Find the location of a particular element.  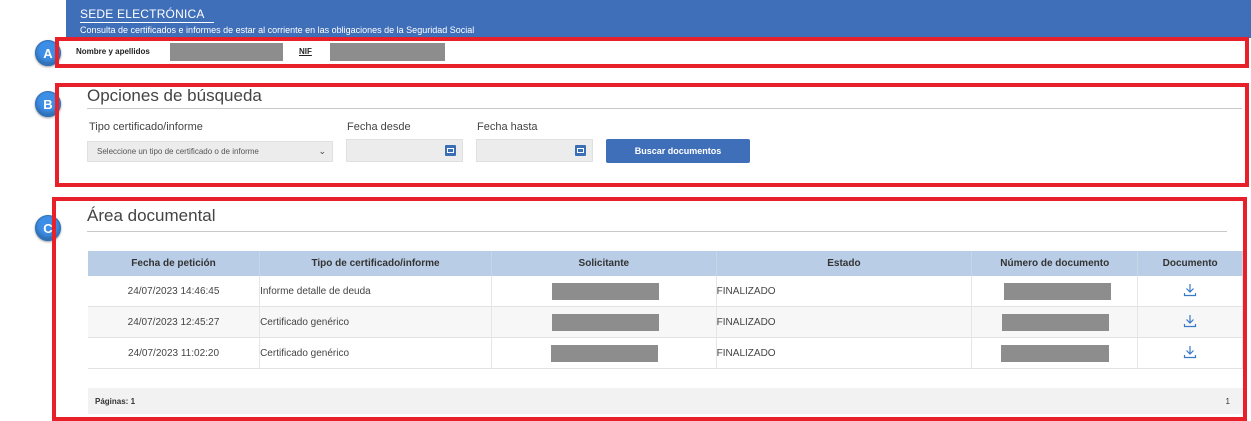

site-title: SEDE ELECTRÓNICA is located at coordinates (142, 14).